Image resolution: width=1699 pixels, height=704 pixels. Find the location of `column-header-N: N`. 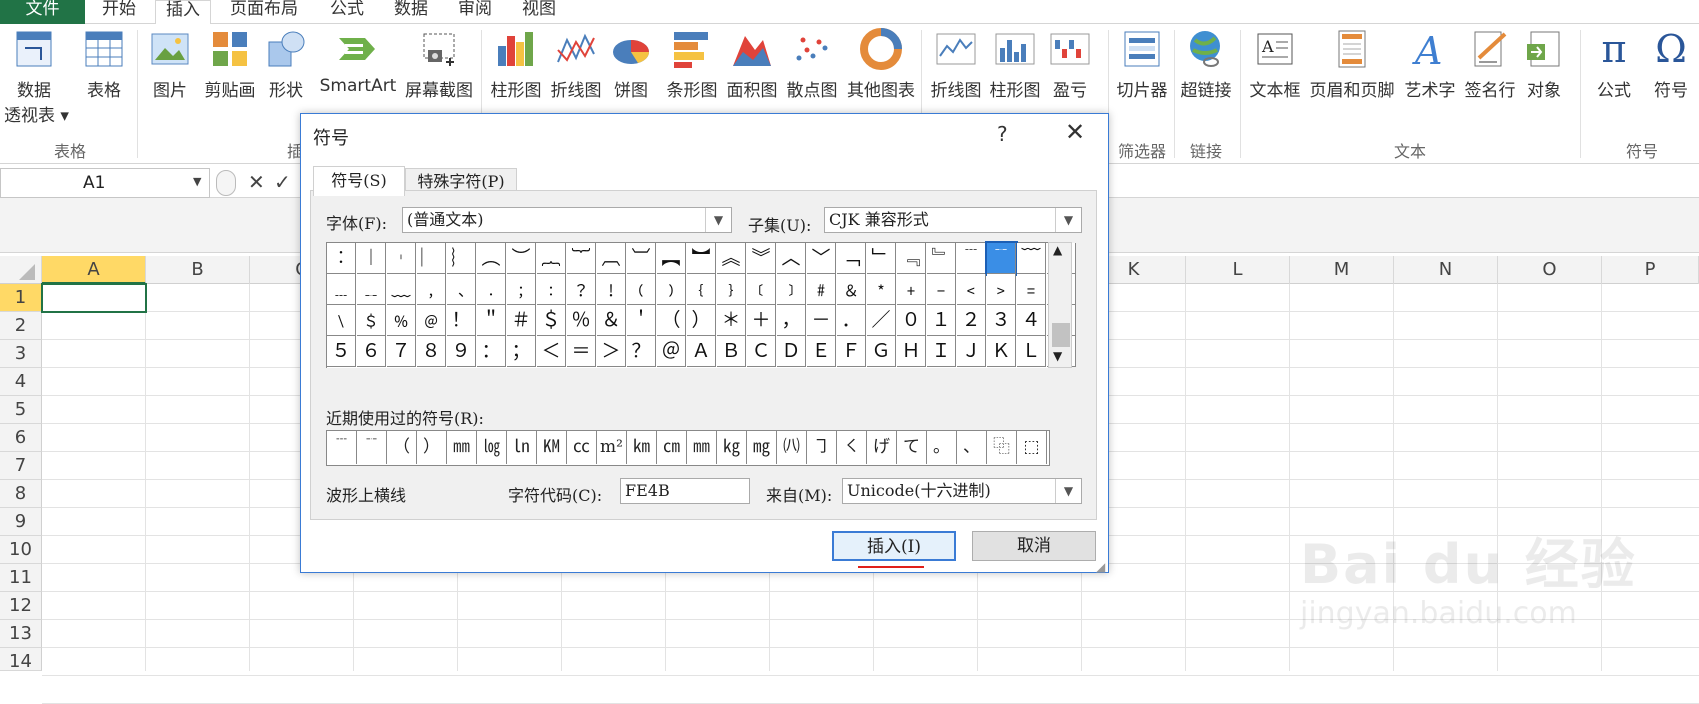

column-header-N: N is located at coordinates (1446, 270).